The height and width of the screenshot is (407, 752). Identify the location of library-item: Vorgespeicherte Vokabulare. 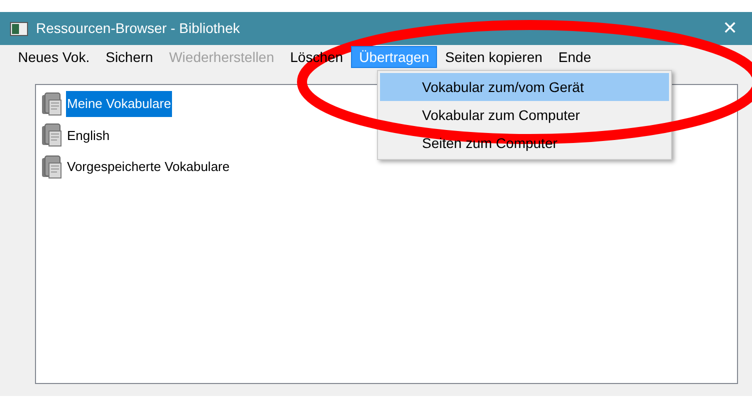
(148, 167).